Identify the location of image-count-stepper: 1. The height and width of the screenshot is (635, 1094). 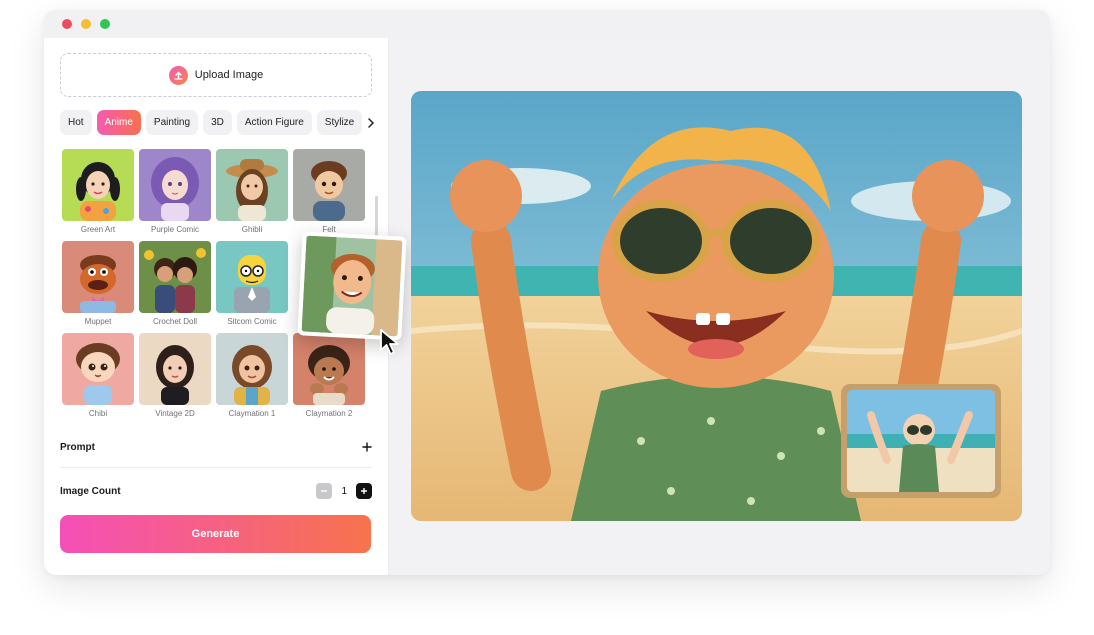
(344, 491).